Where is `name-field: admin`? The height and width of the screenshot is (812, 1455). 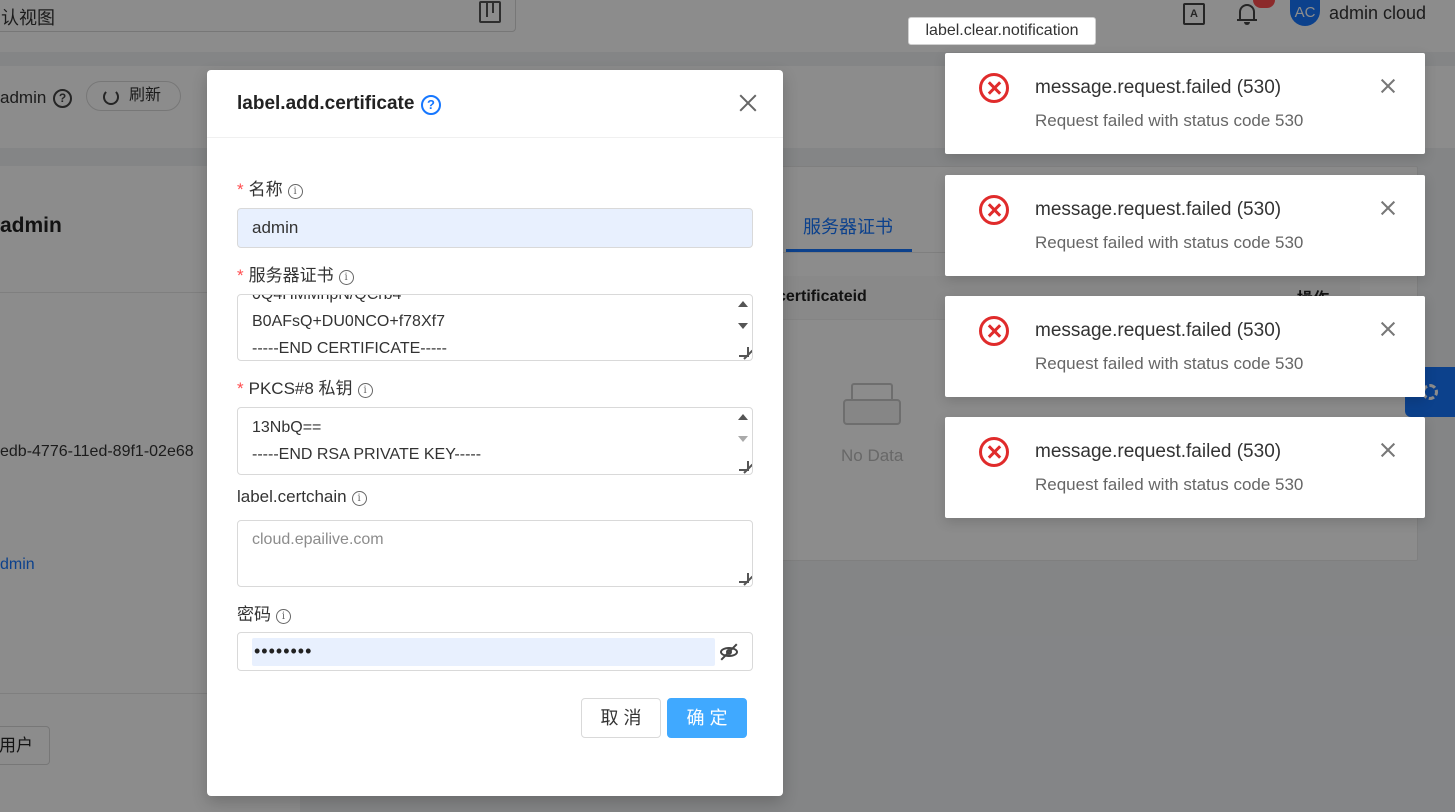
name-field: admin is located at coordinates (495, 228).